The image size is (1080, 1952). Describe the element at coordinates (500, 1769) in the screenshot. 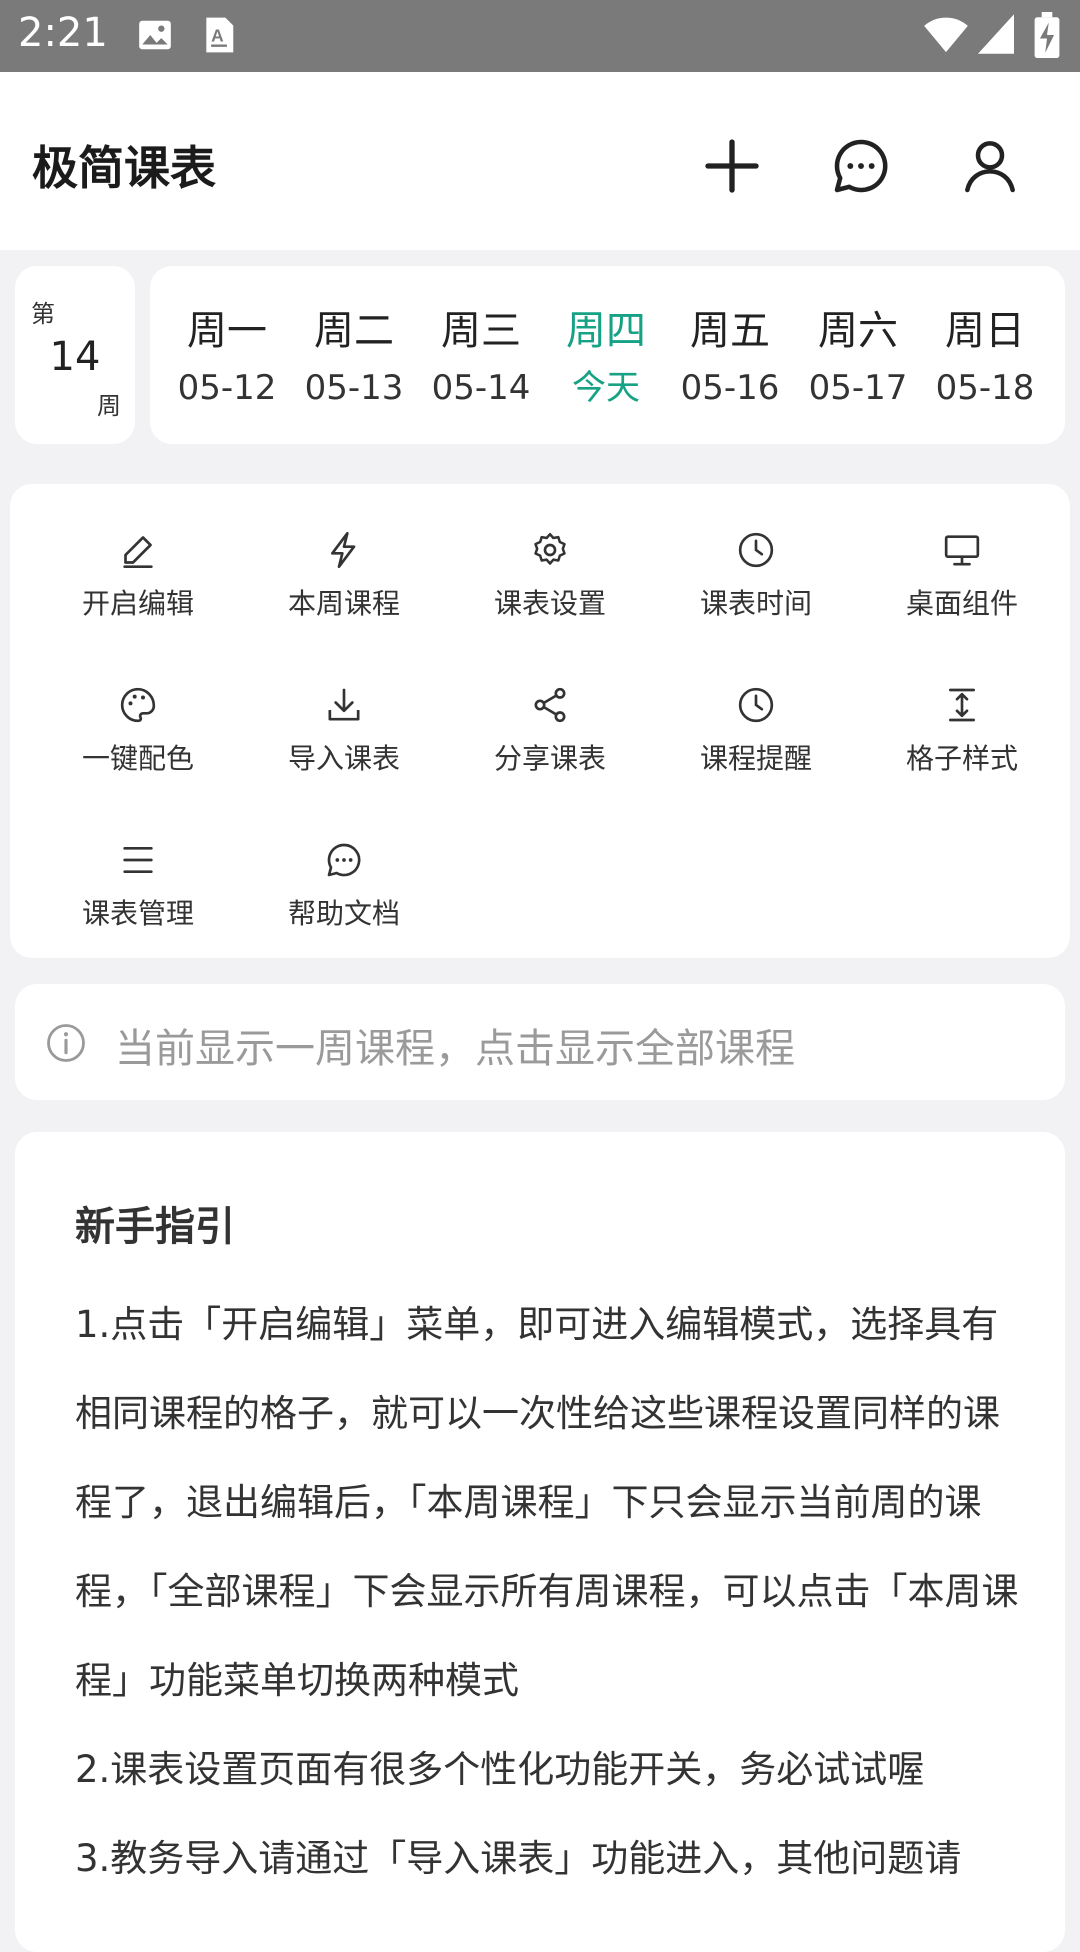

I see `guide-paragraph: 2.课表设置页面有很多个性化功能开关，务必试试喔` at that location.